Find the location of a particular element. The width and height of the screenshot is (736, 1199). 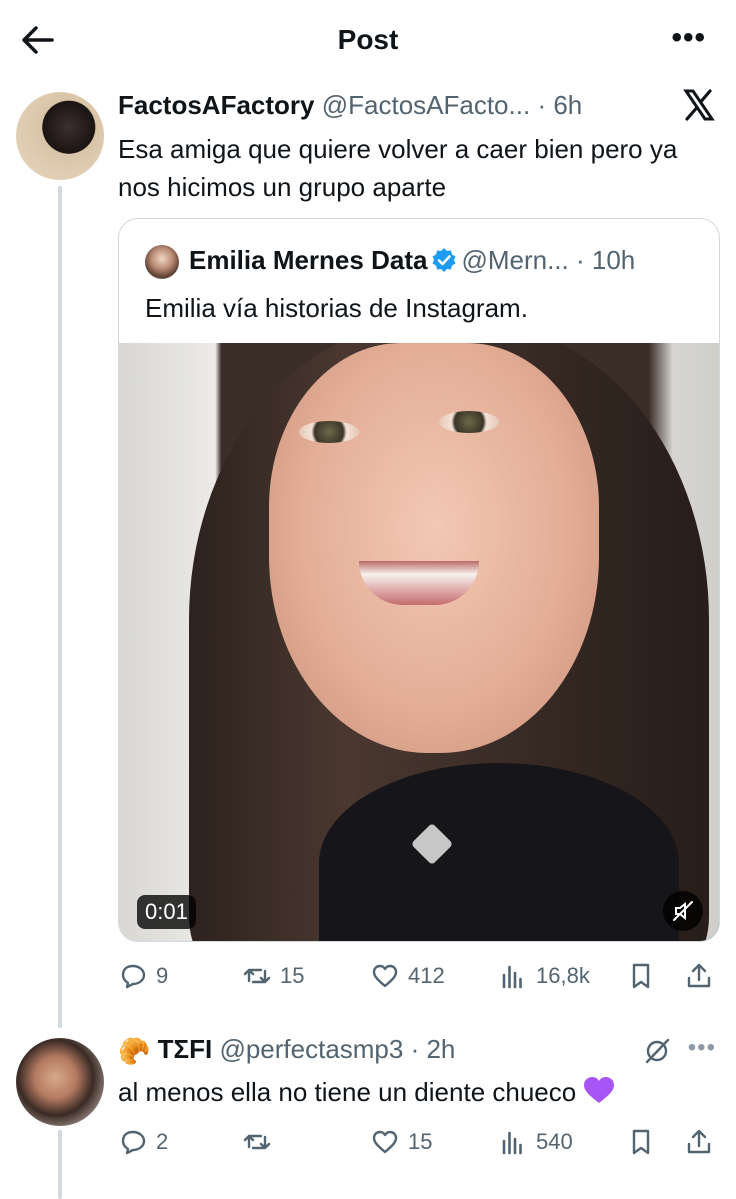

grok-icon is located at coordinates (657, 1051).